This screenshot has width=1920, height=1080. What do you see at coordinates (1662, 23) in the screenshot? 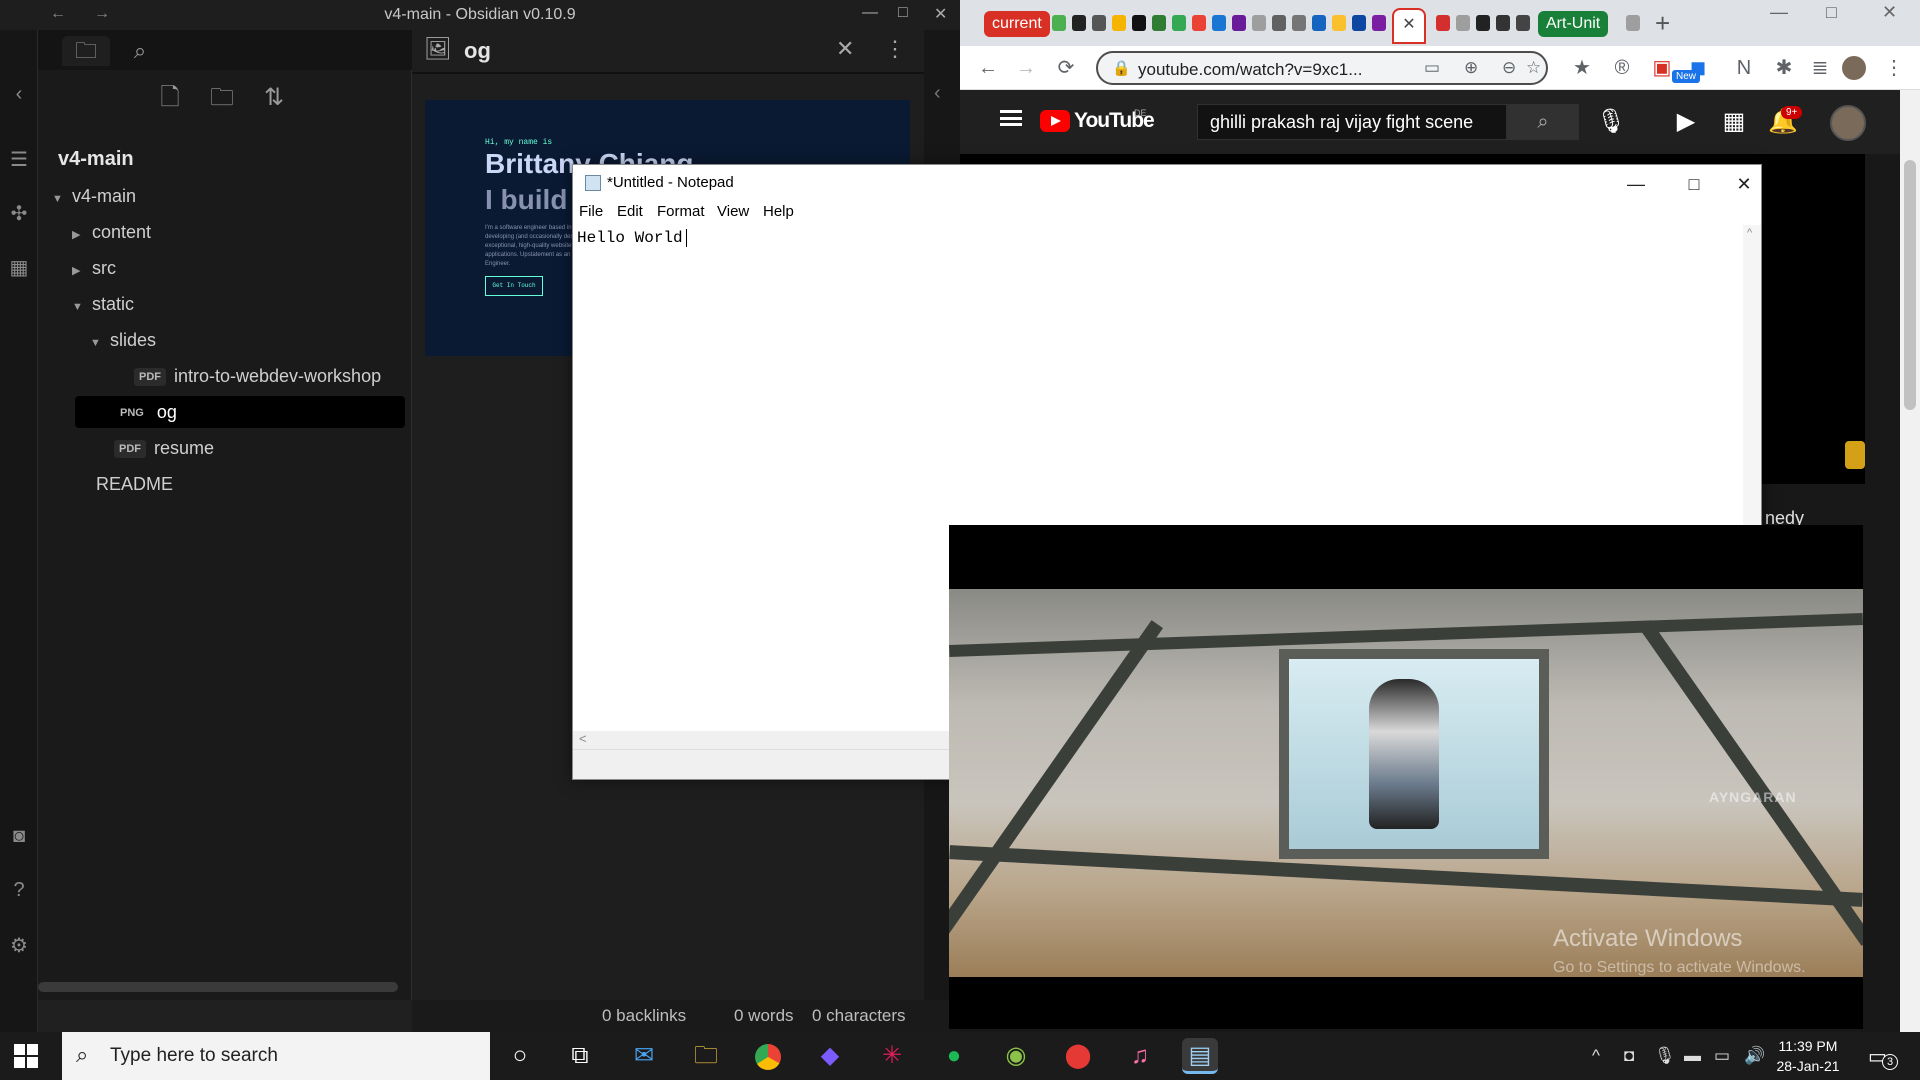
I see `new-tab-icon: +` at bounding box center [1662, 23].